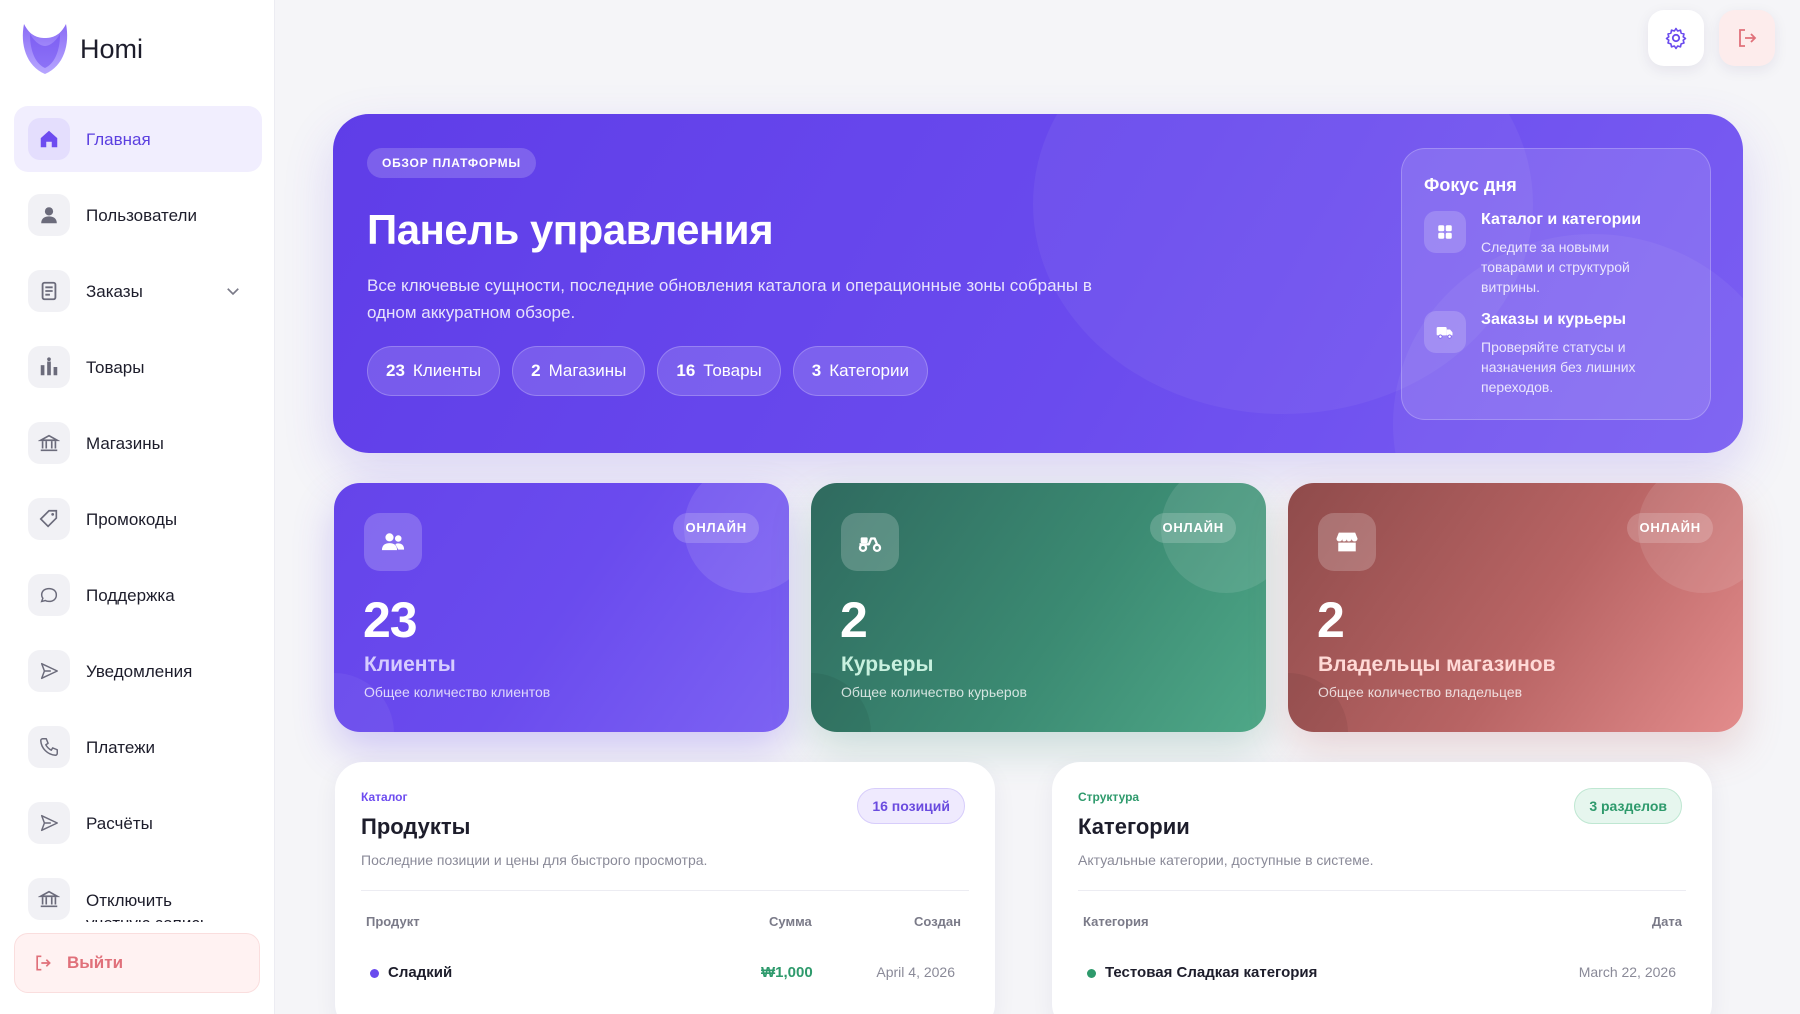 The image size is (1800, 1014). I want to click on sidebar-item-label: Товары, so click(115, 367).